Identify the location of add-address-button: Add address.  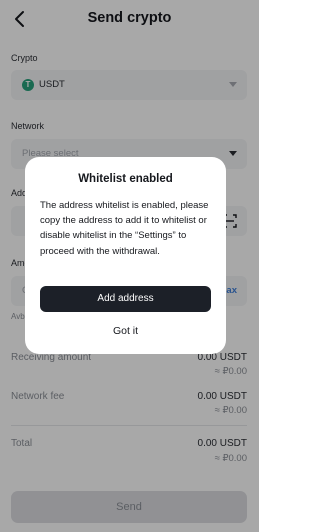
(125, 299).